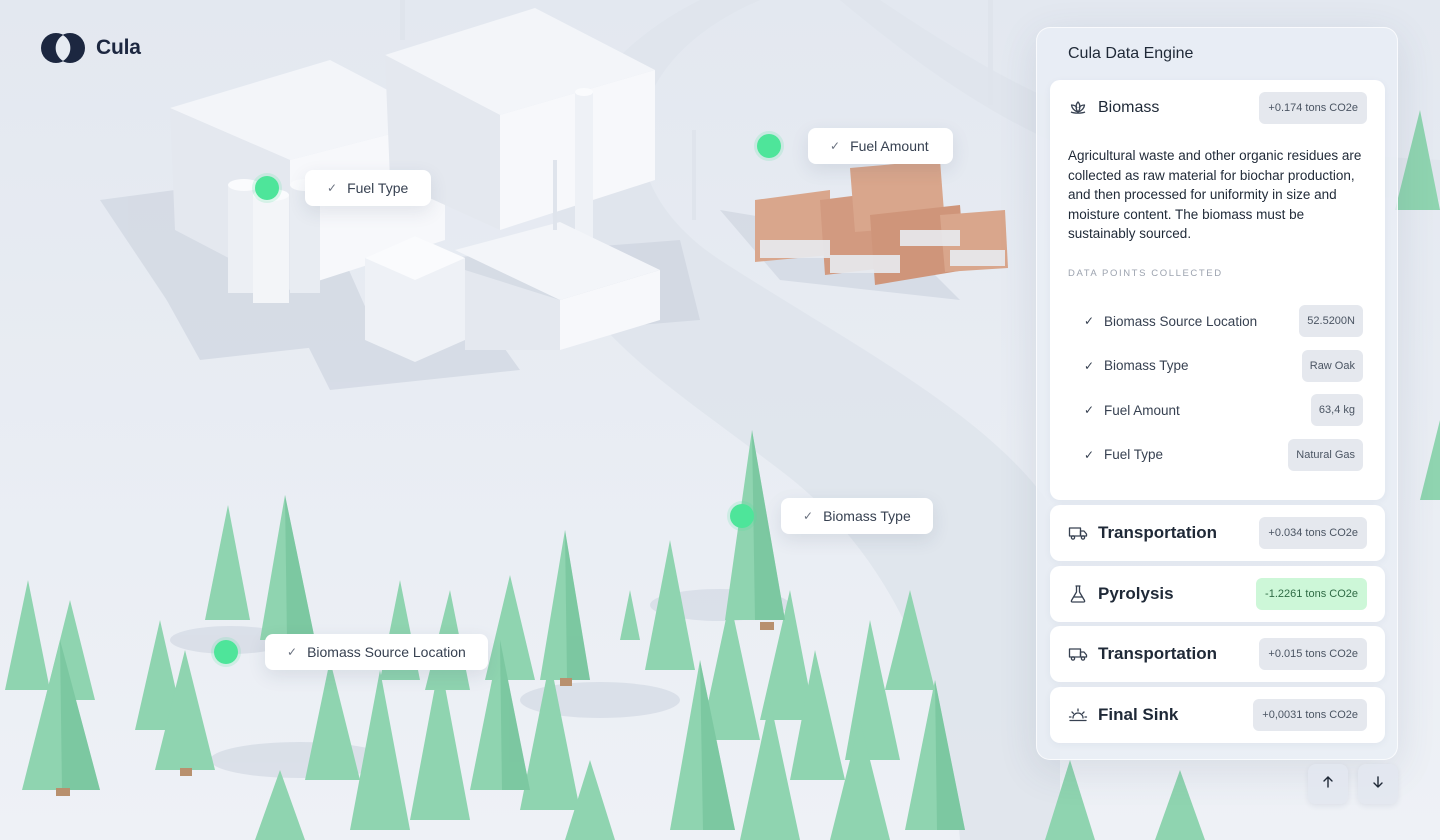 Image resolution: width=1440 pixels, height=840 pixels. What do you see at coordinates (769, 146) in the screenshot?
I see `fuel-amount-marker` at bounding box center [769, 146].